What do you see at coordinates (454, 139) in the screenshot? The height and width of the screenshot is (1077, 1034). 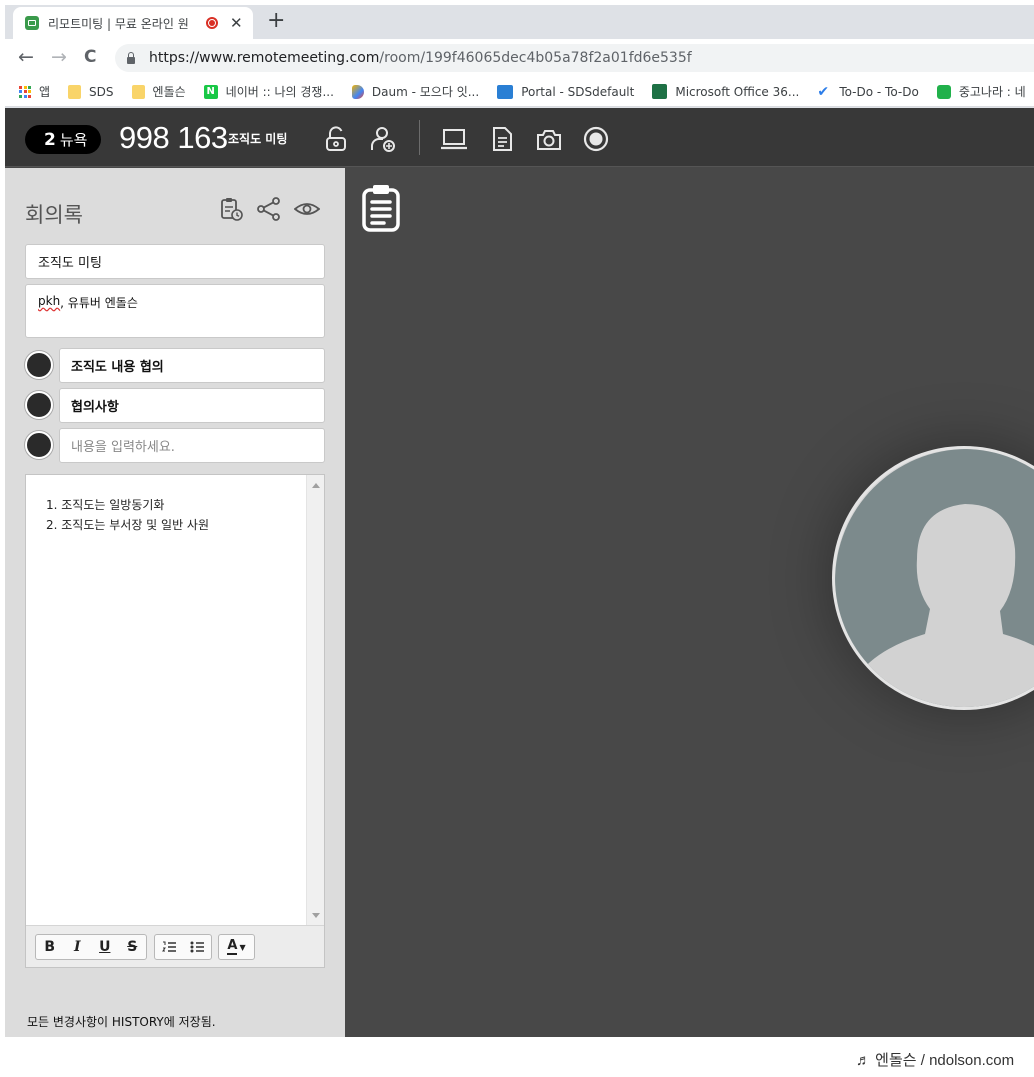 I see `screen-share-icon` at bounding box center [454, 139].